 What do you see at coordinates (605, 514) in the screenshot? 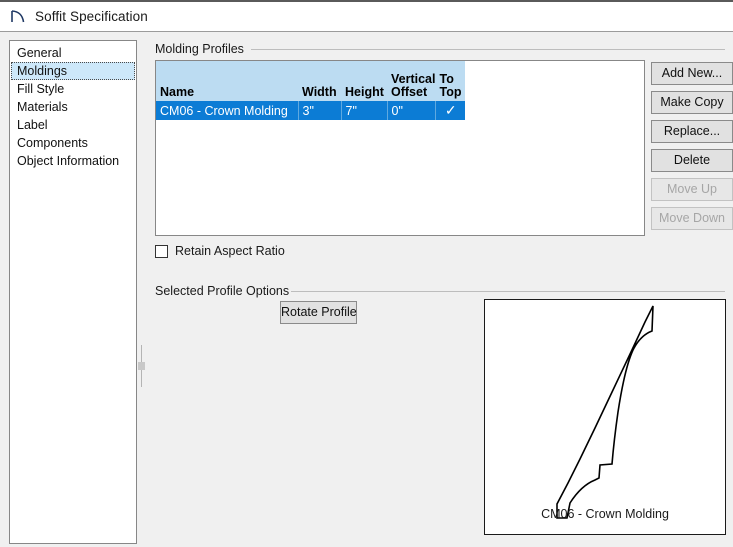
I see `preview-profile-label: CM06 - Crown Molding` at bounding box center [605, 514].